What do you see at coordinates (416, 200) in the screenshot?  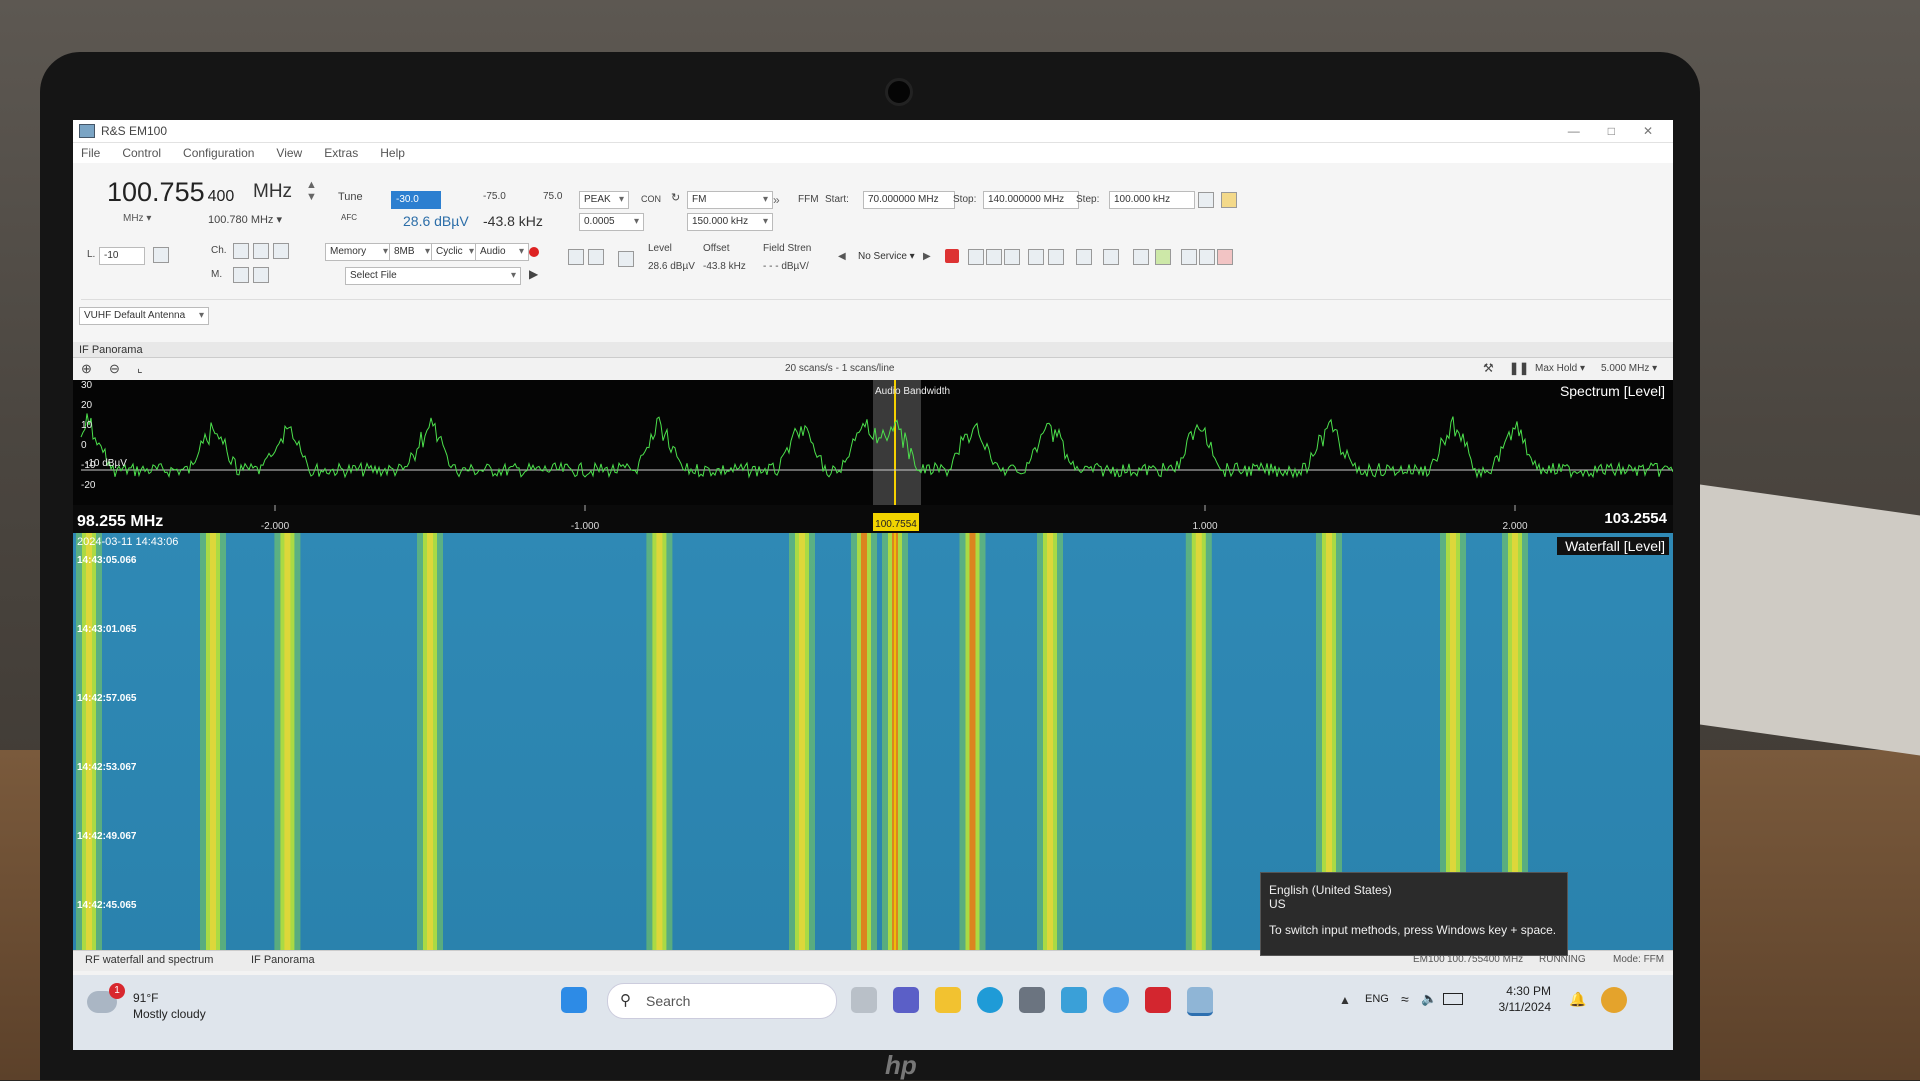 I see `level-setting-field: -30.0` at bounding box center [416, 200].